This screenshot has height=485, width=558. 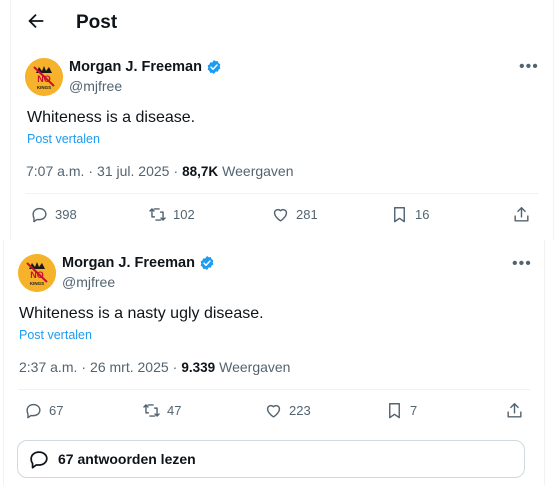 I want to click on post-date: 31 jul. 2025, so click(x=133, y=171).